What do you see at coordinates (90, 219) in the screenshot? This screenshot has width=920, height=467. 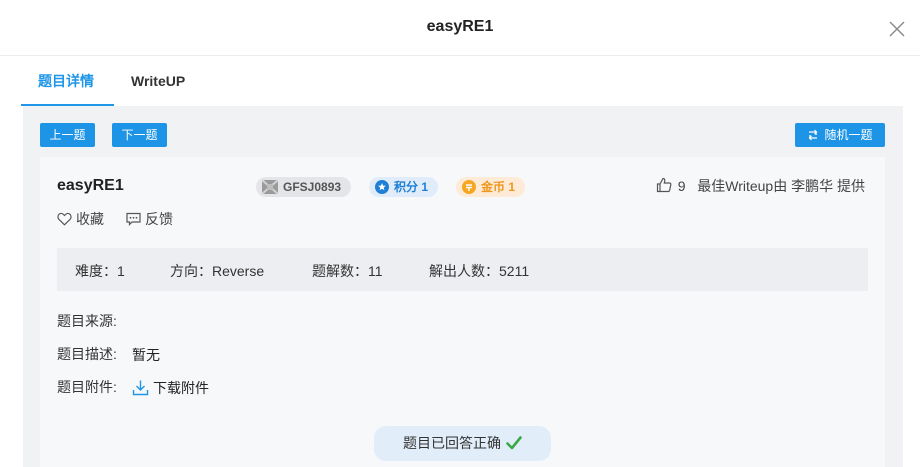 I see `favorite-label: 收藏` at bounding box center [90, 219].